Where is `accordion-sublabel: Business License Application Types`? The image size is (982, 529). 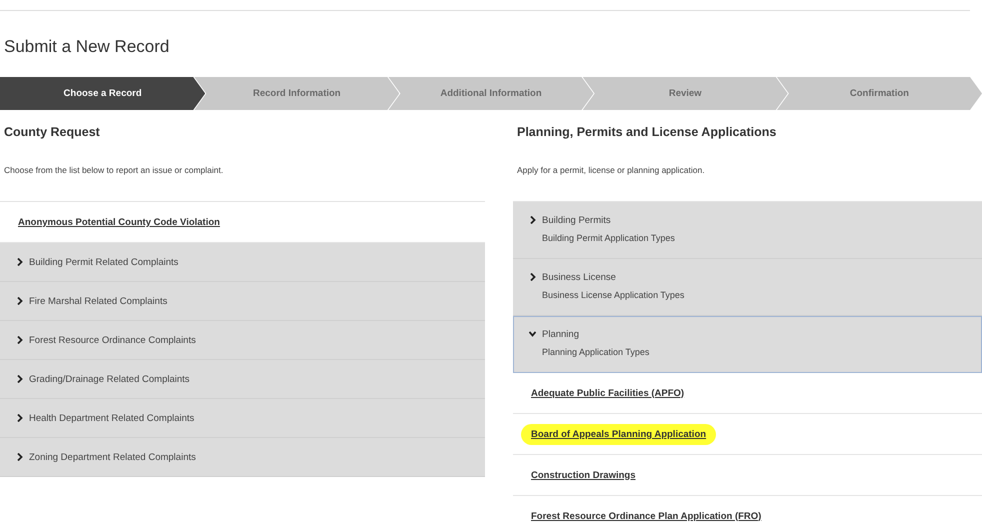 accordion-sublabel: Business License Application Types is located at coordinates (613, 295).